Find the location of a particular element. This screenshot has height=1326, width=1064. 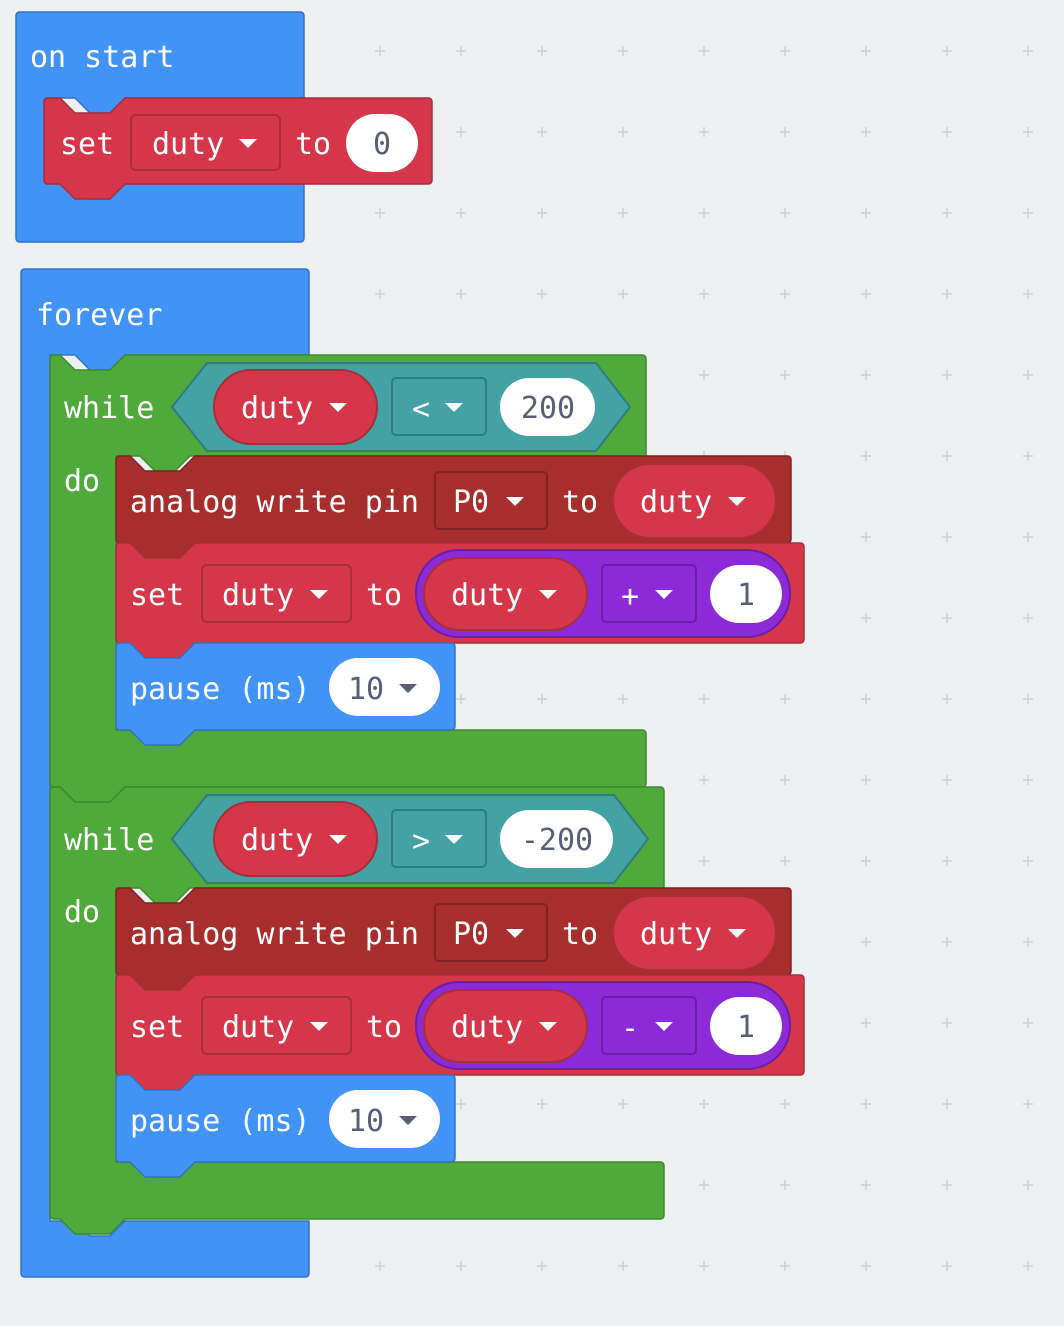

set-duty-block: set duty to 0 is located at coordinates (238, 148).